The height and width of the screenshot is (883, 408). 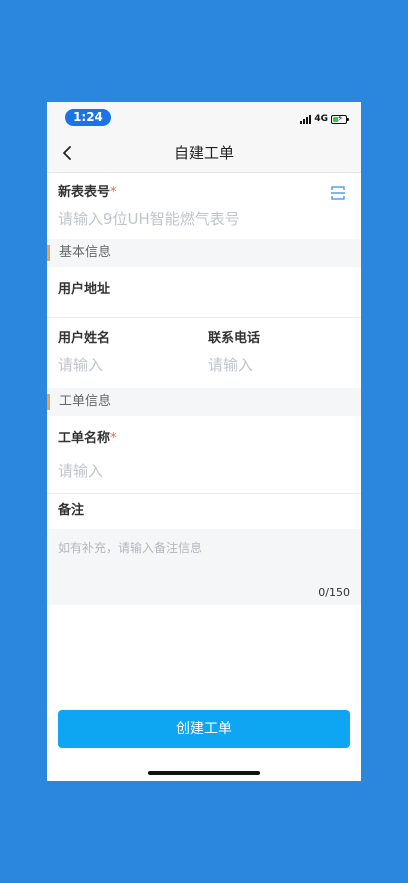 I want to click on remark-placeholder: 如有补充，请输入备注信息, so click(x=130, y=548).